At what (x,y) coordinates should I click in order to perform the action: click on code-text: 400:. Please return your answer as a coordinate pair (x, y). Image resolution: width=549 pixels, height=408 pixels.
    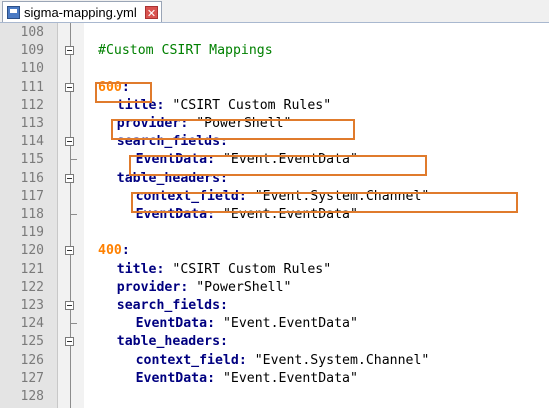
    Looking at the image, I should click on (114, 251).